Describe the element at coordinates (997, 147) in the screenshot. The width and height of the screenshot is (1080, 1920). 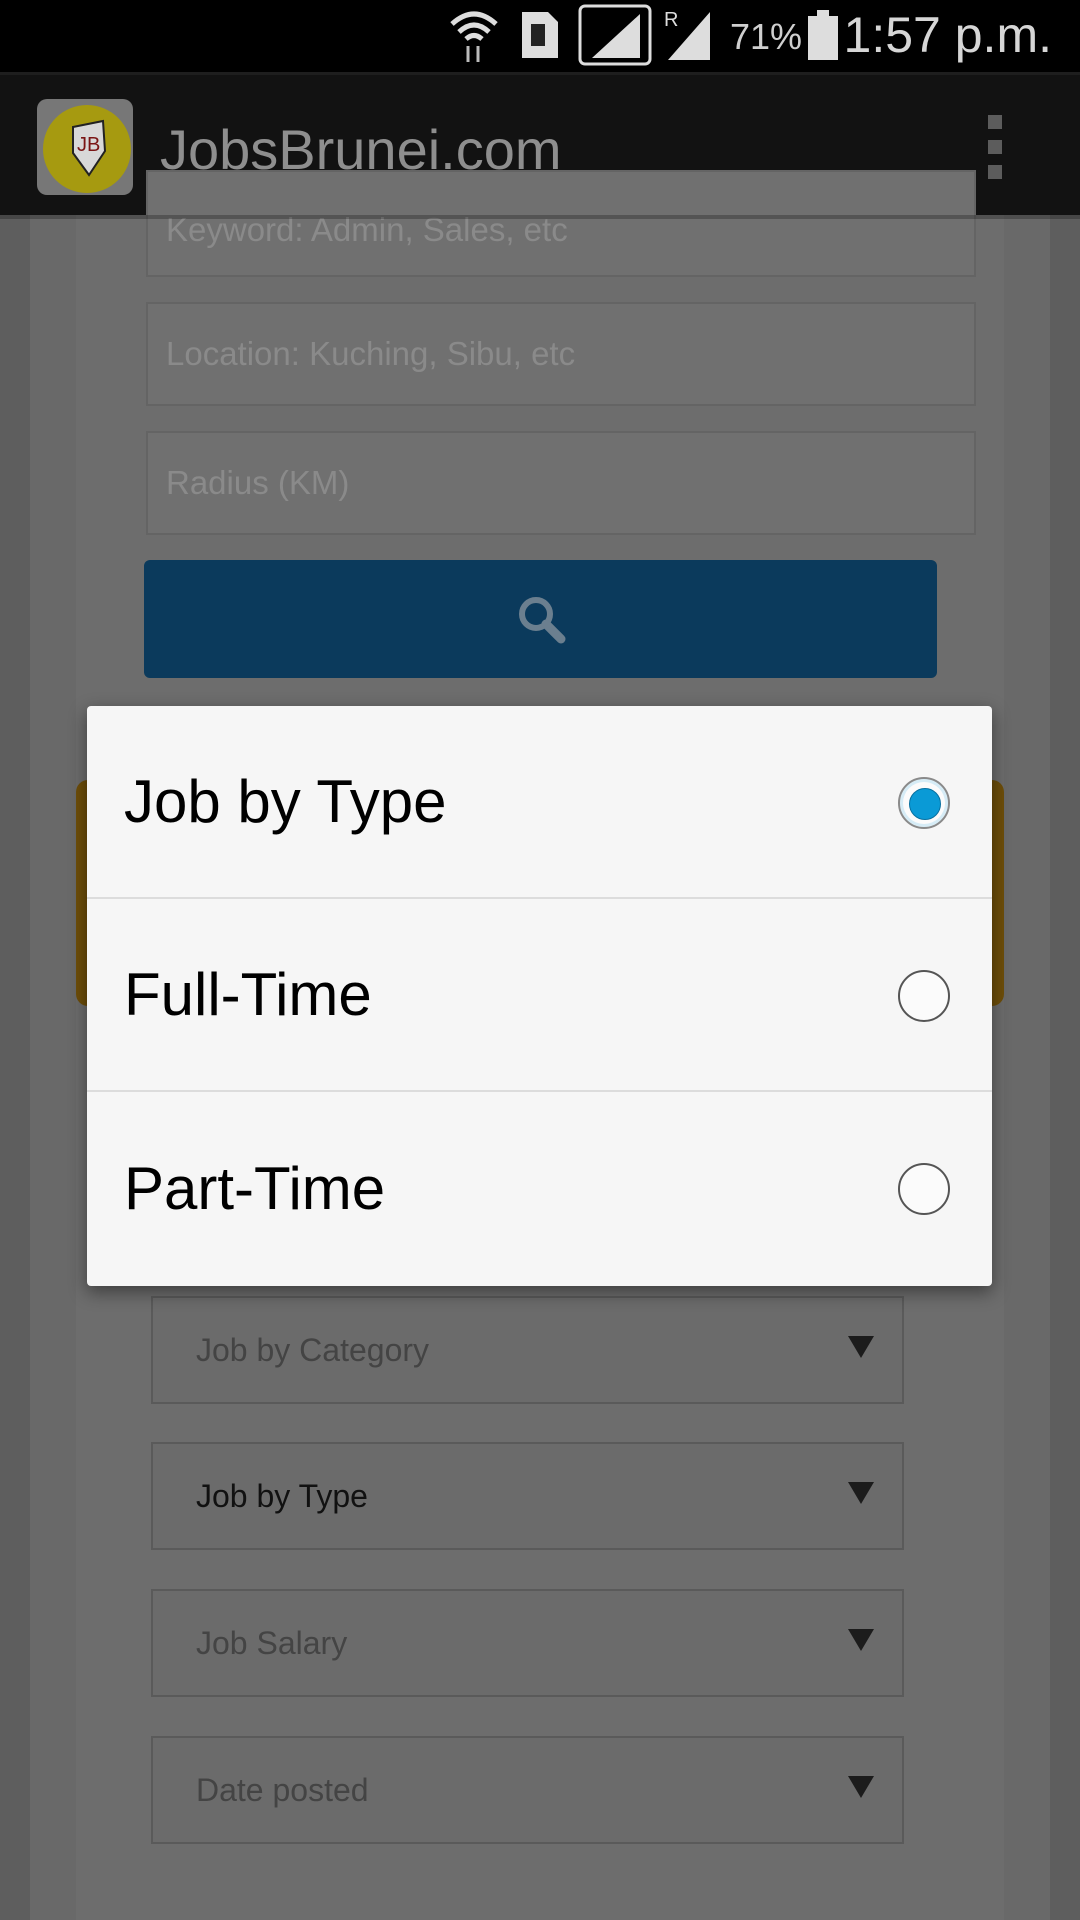
I see `overflow-menu-icon` at that location.